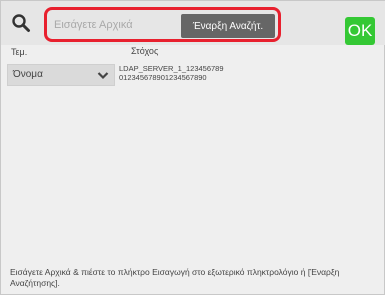 This screenshot has width=385, height=295. I want to click on item-select-value: Όνομα, so click(28, 74).